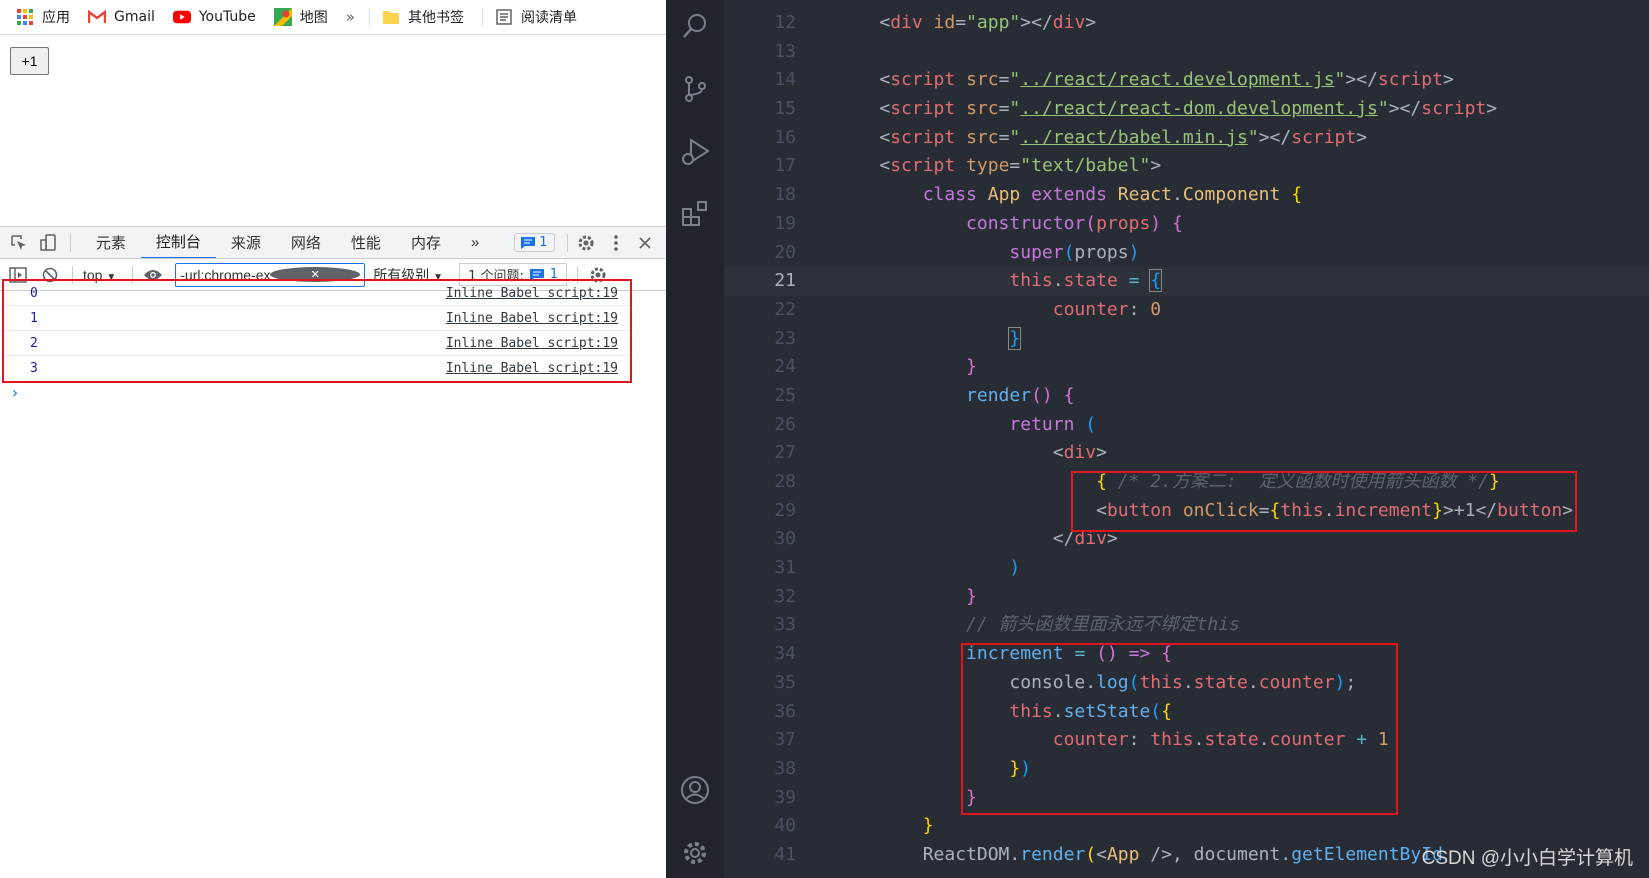  What do you see at coordinates (785, 654) in the screenshot?
I see `line-number: 34` at bounding box center [785, 654].